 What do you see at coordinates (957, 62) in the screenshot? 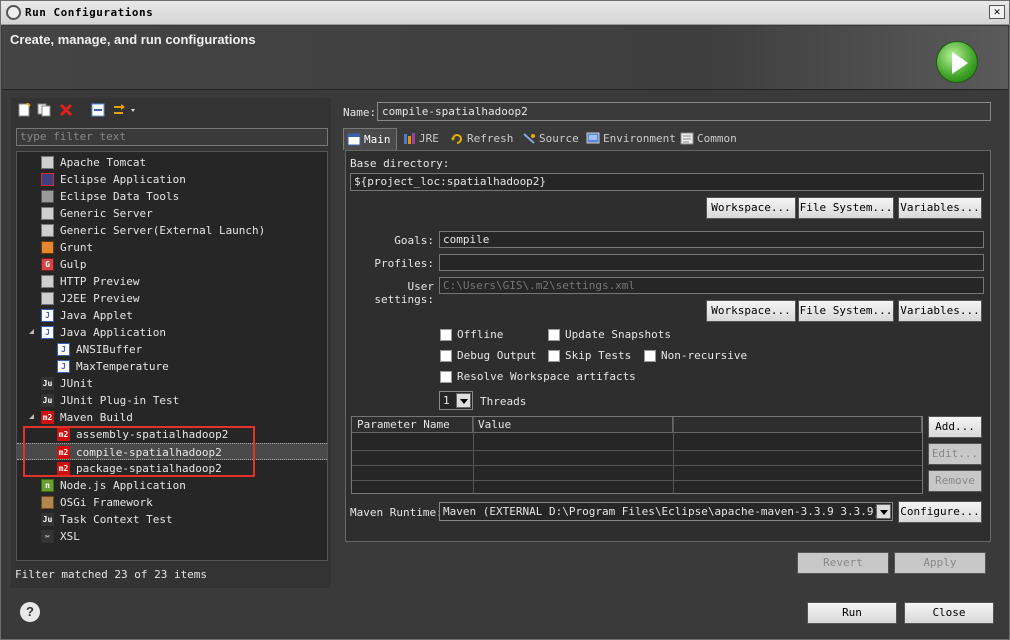
I see `run-banner-icon` at bounding box center [957, 62].